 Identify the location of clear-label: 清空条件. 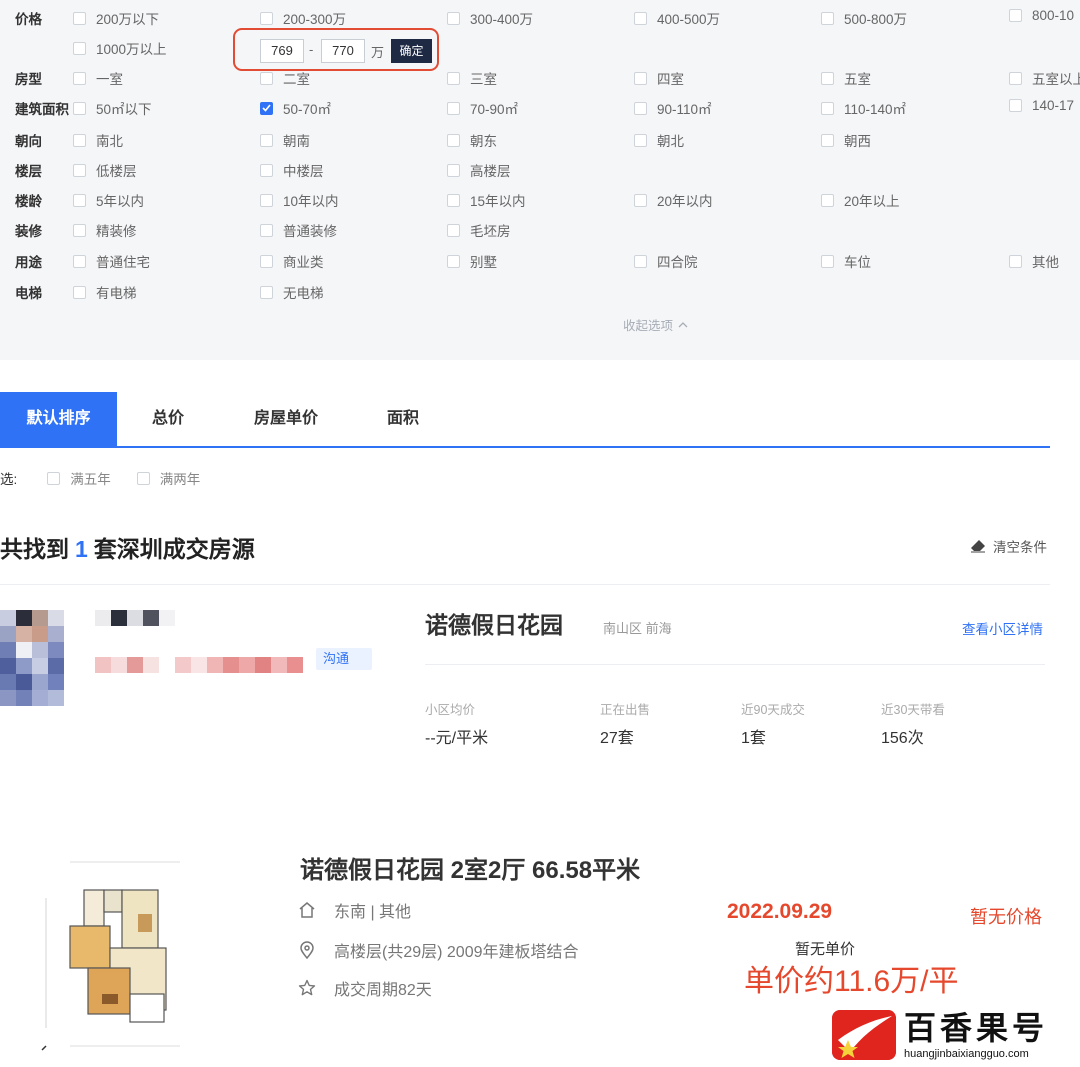
(1020, 547).